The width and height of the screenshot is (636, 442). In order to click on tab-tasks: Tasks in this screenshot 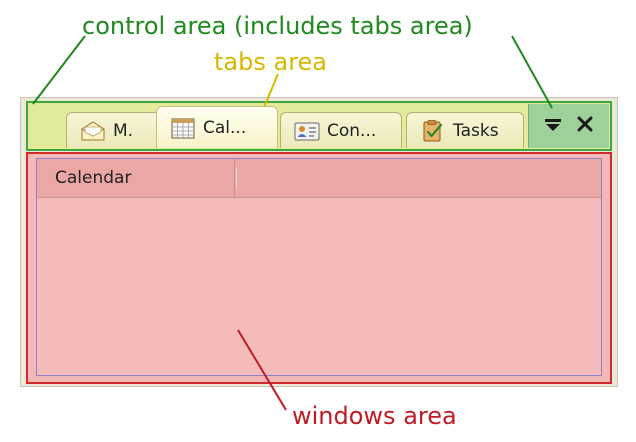, I will do `click(465, 130)`.